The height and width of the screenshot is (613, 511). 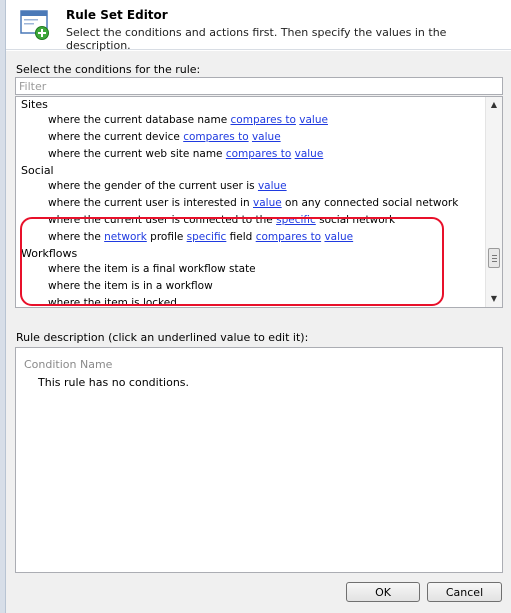 I want to click on condition-group-title: Social, so click(x=37, y=170).